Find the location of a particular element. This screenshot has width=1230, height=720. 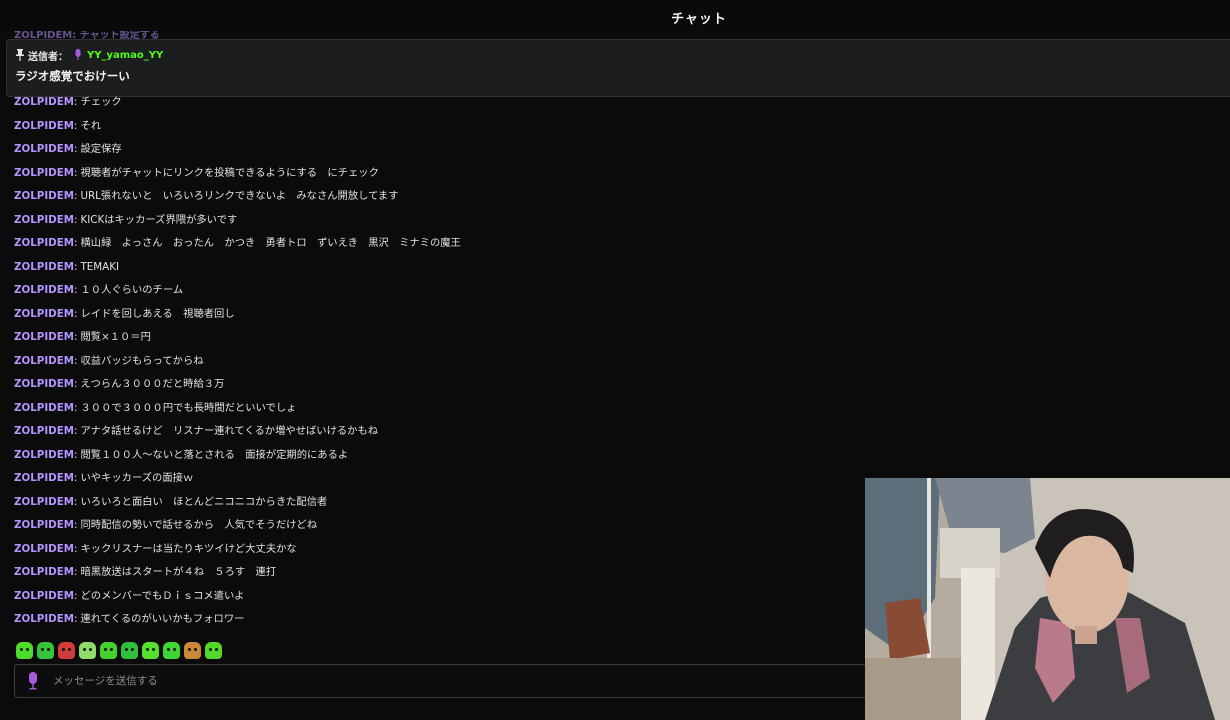

pinned-sender-name: YY_yamao_YY is located at coordinates (125, 55).